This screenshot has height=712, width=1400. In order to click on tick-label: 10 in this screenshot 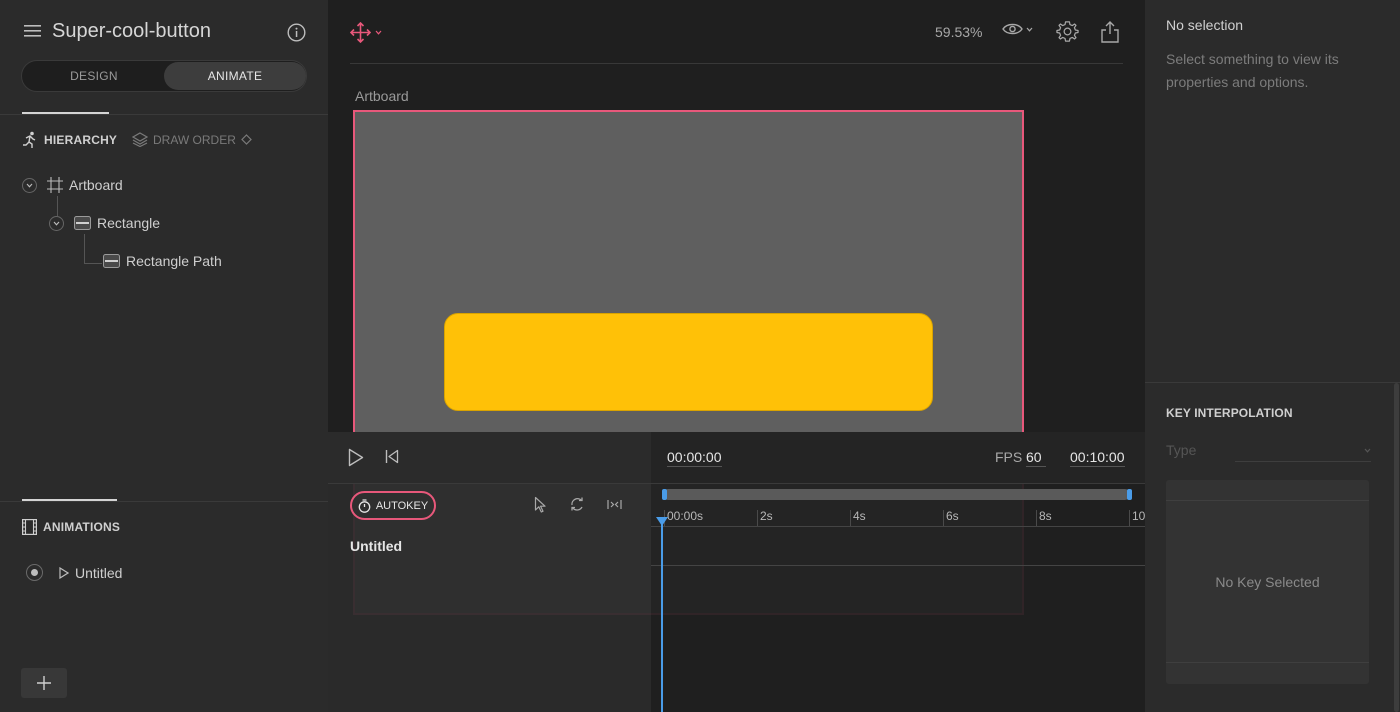, I will do `click(1139, 516)`.